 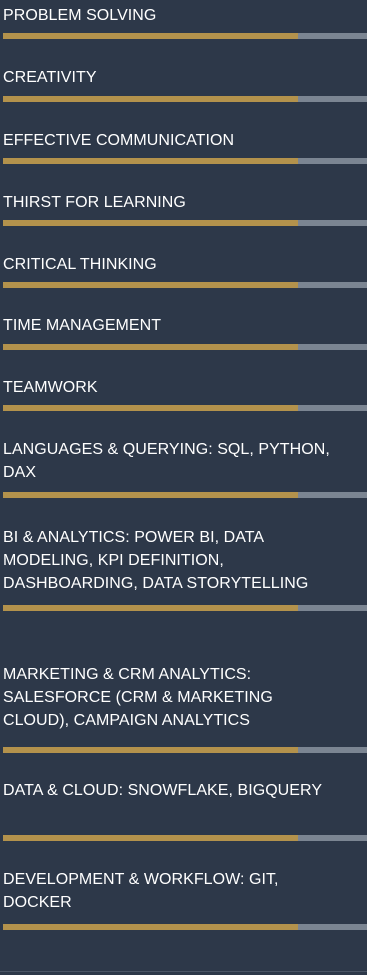 I want to click on skill-label: TEAMWORK, so click(x=50, y=387).